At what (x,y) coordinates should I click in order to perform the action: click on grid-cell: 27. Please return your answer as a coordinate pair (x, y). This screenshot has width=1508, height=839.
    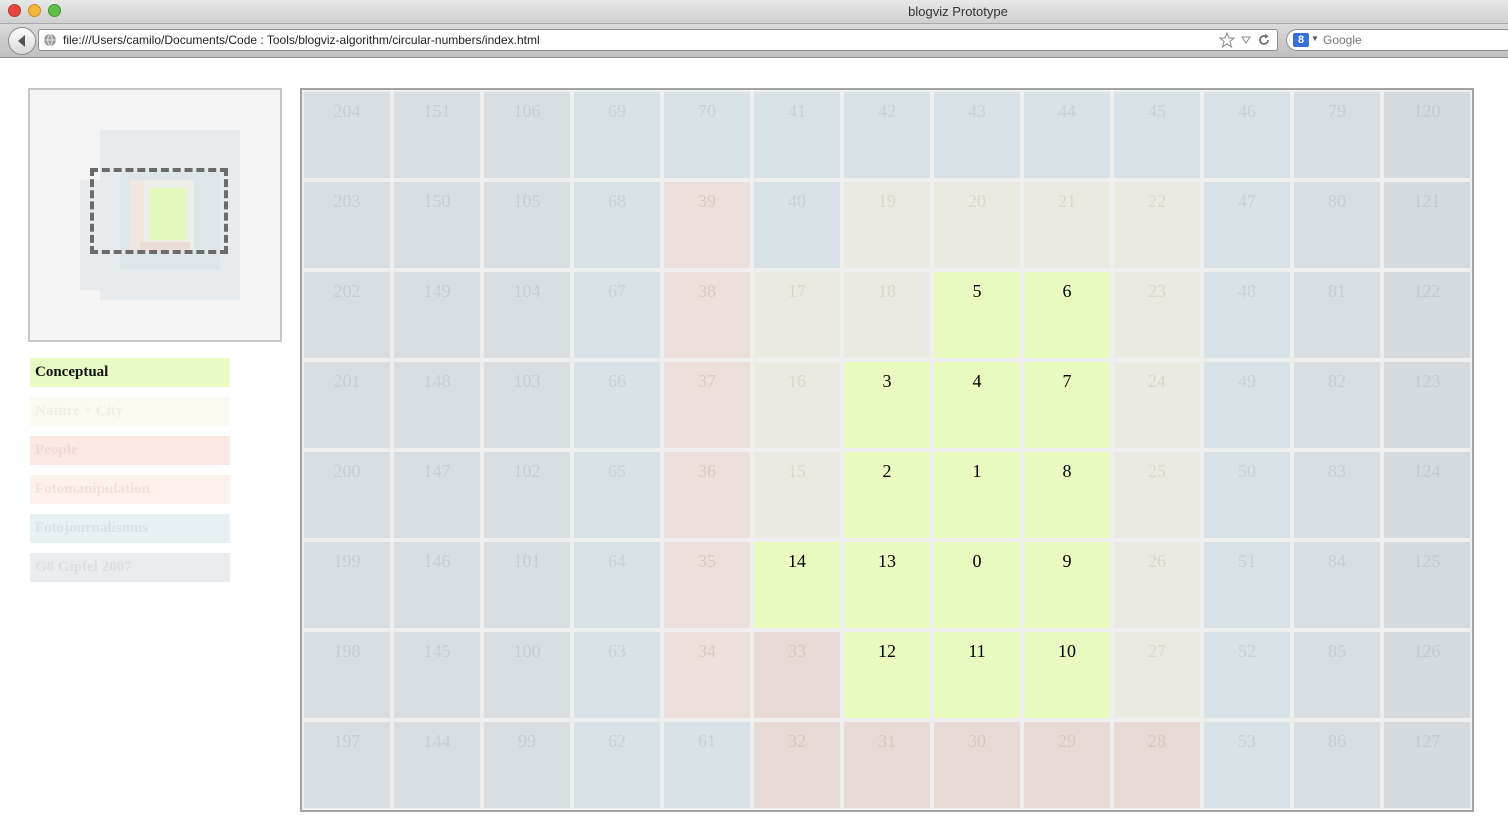
    Looking at the image, I should click on (1157, 675).